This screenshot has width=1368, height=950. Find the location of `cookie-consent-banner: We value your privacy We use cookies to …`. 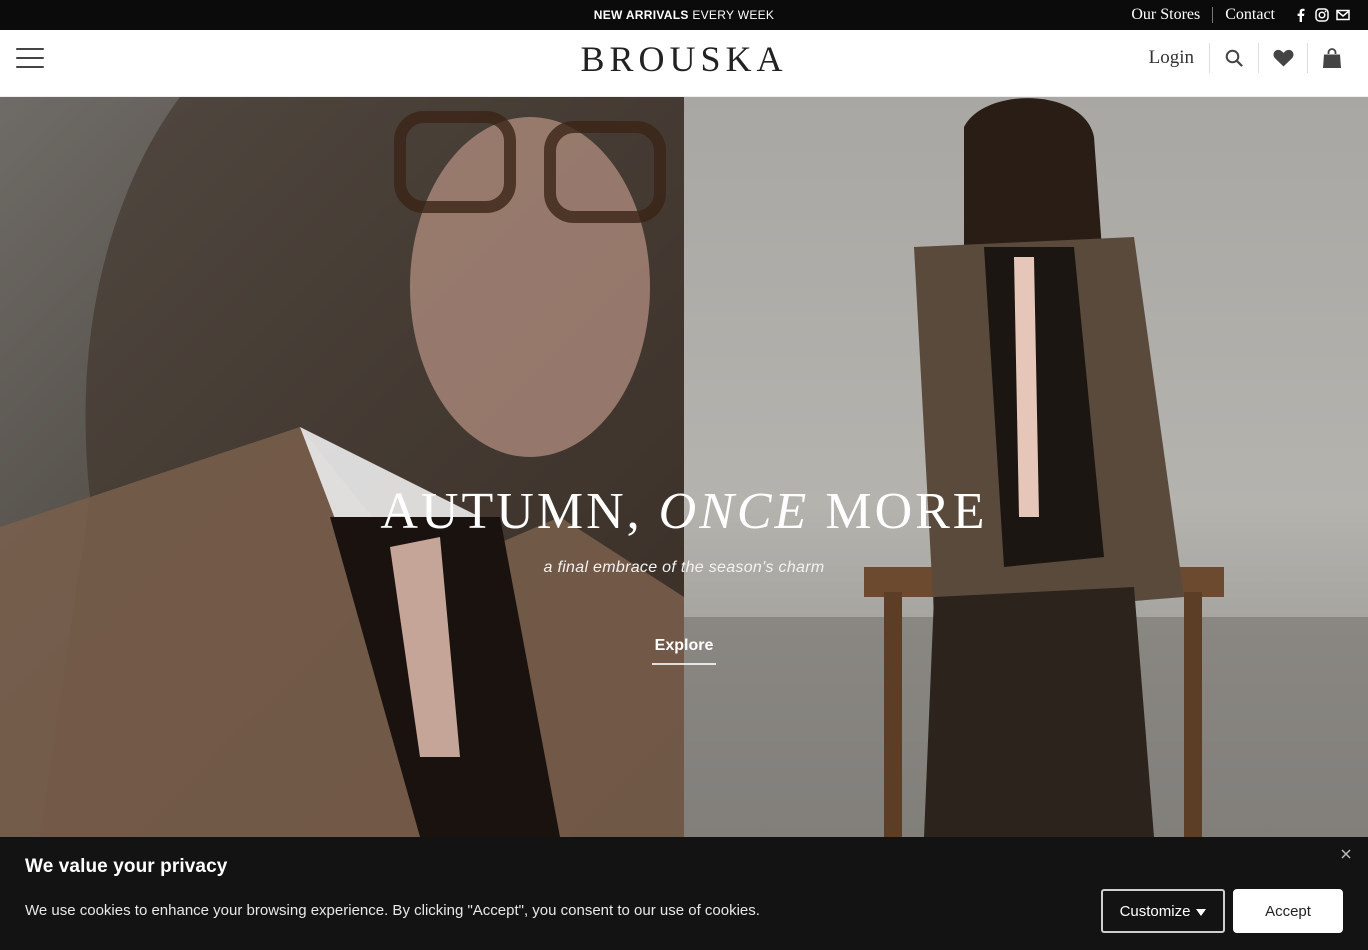

cookie-consent-banner: We value your privacy We use cookies to … is located at coordinates (684, 893).